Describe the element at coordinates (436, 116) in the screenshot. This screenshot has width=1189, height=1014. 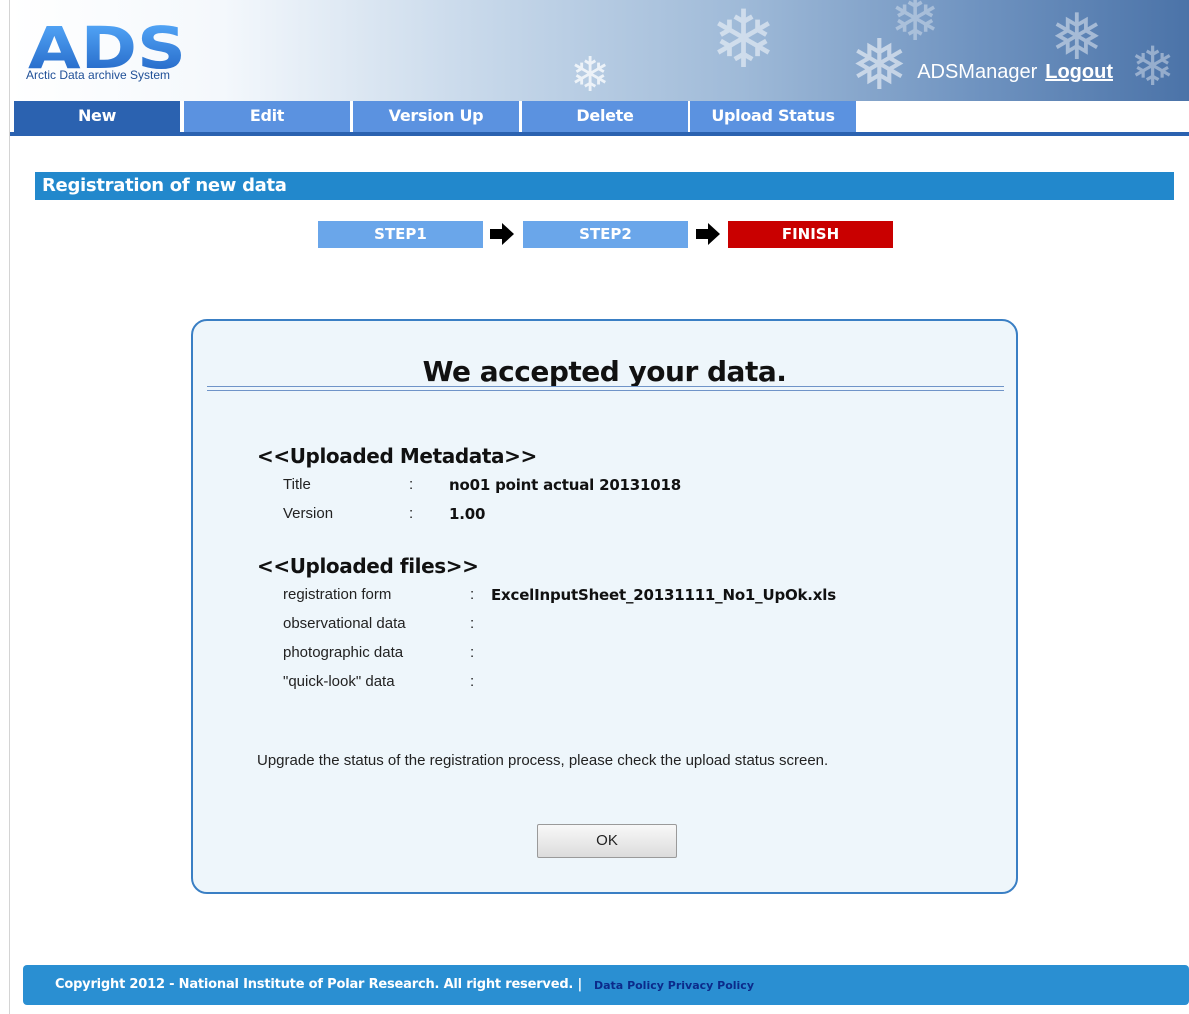
I see `tab-version-up: Version Up` at that location.